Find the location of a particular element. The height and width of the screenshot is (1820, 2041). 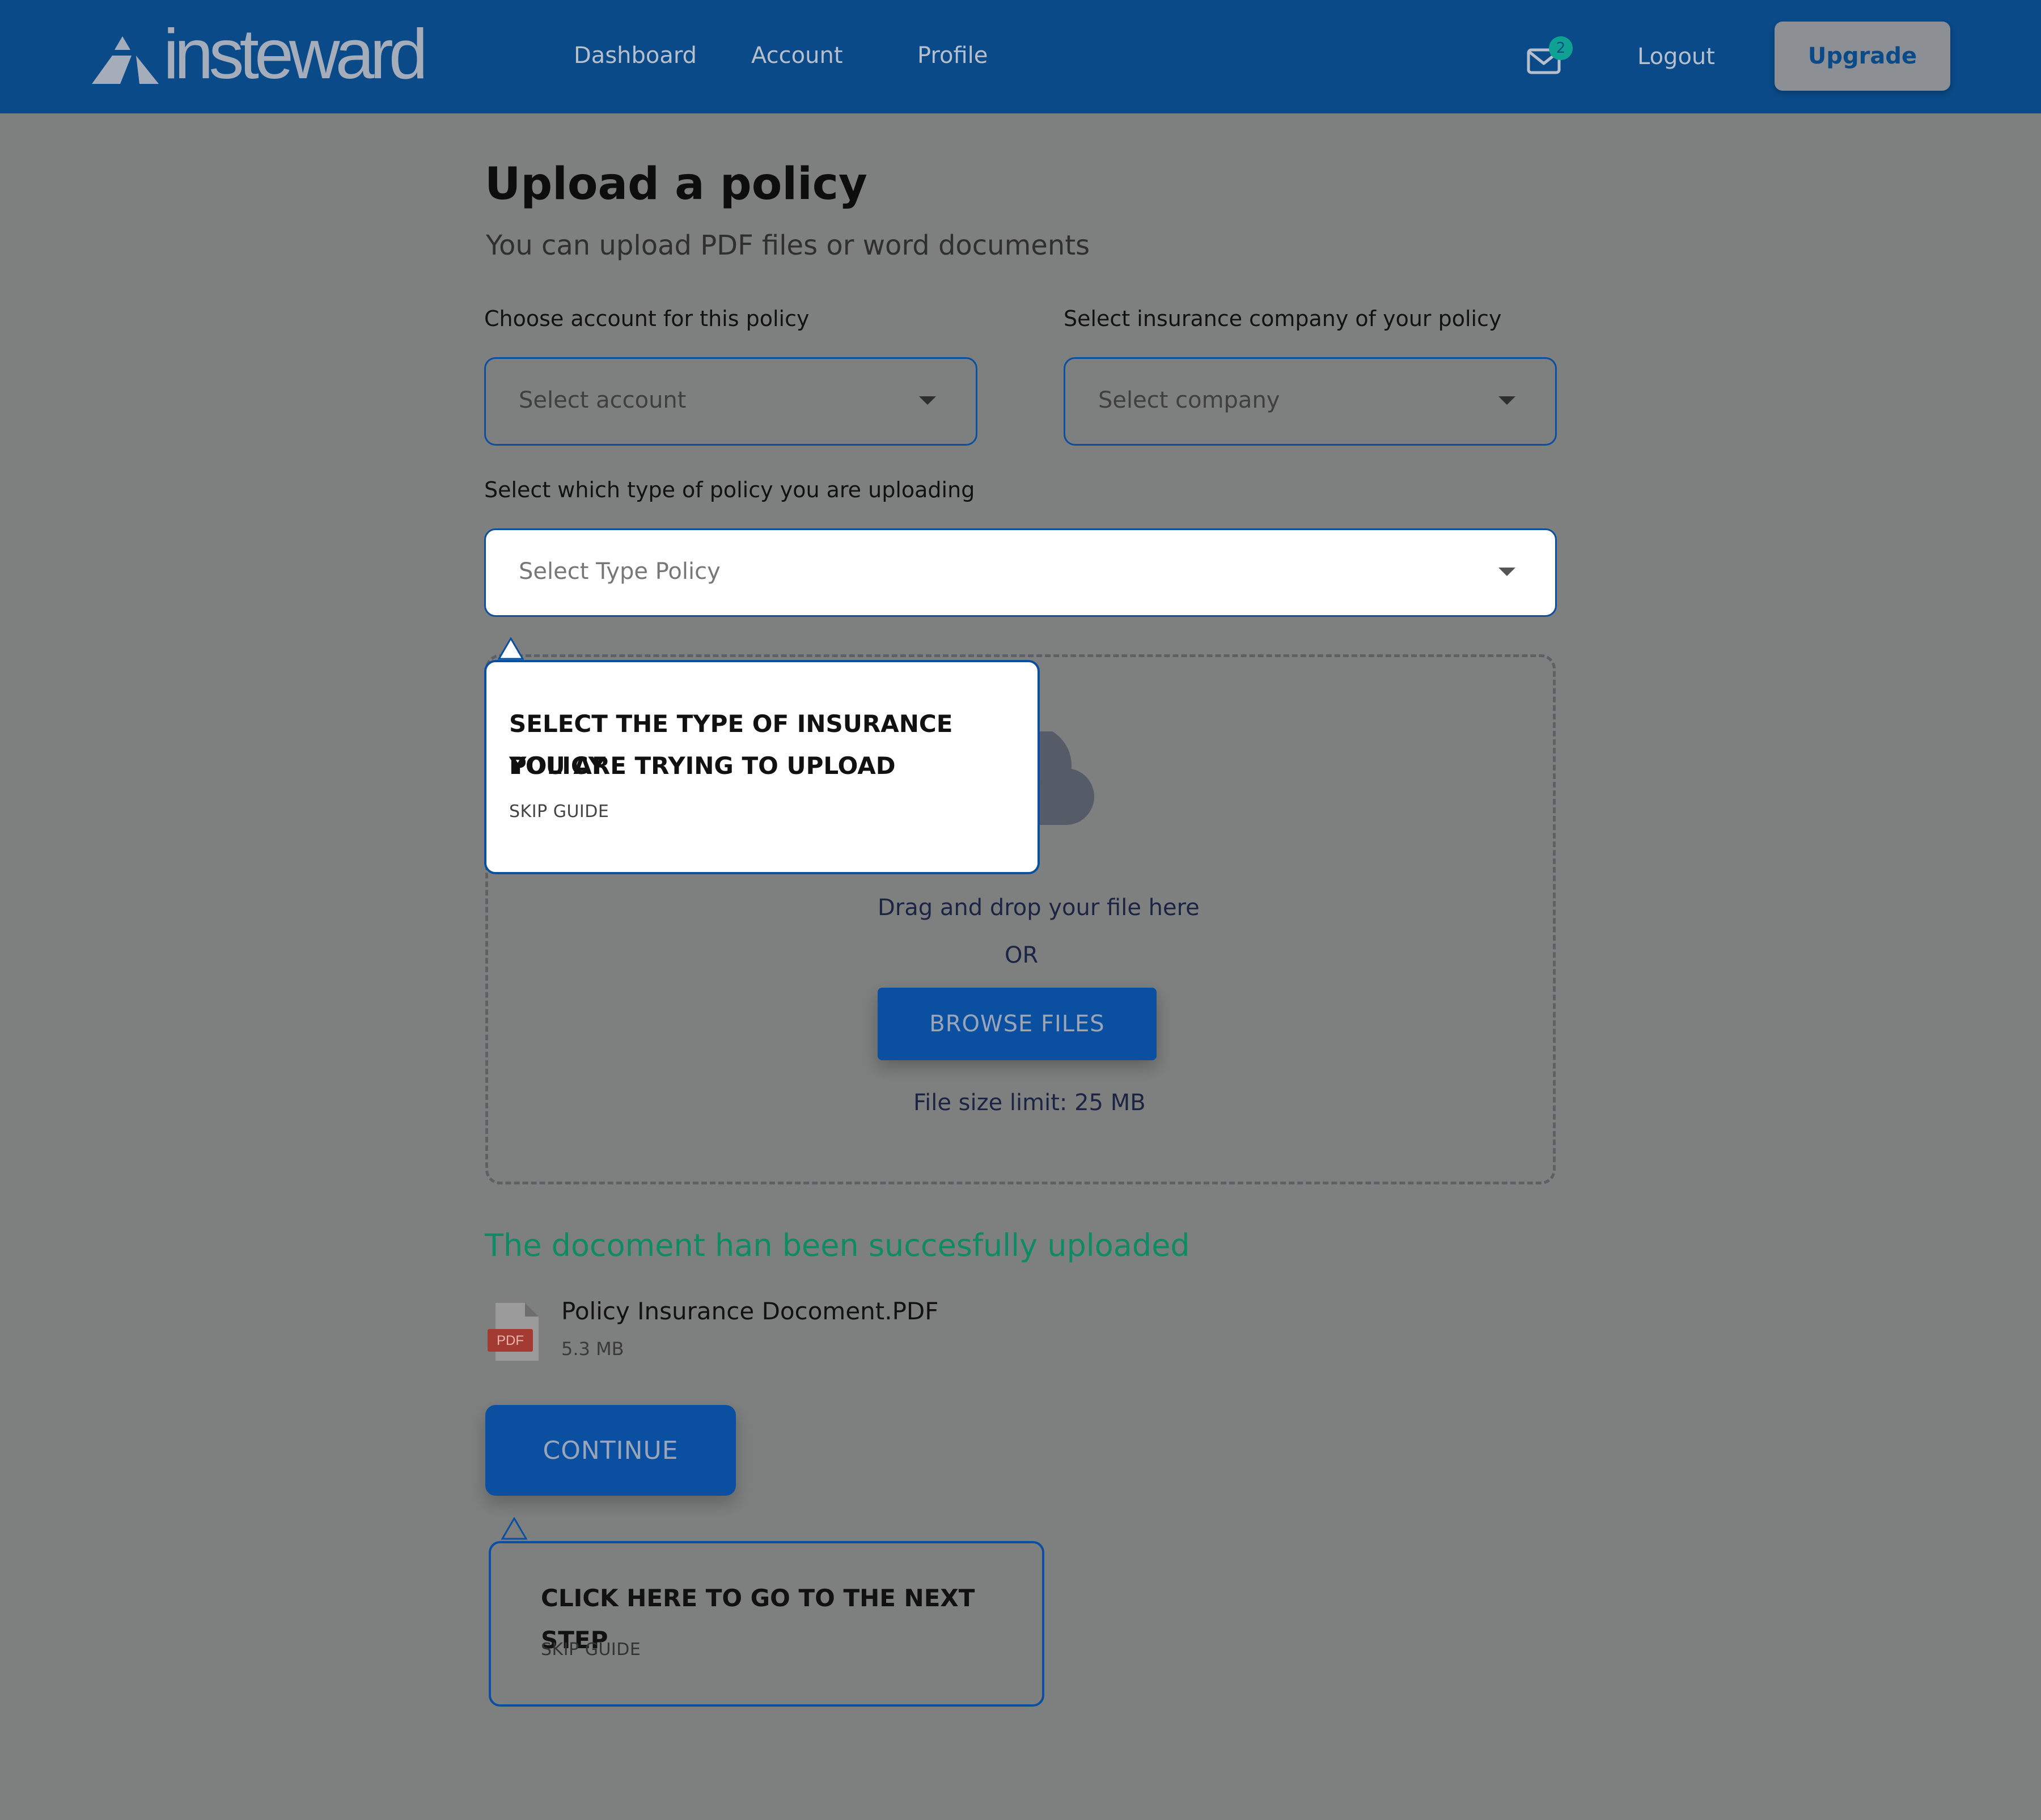

insteward-logo: insteward is located at coordinates (259, 54).